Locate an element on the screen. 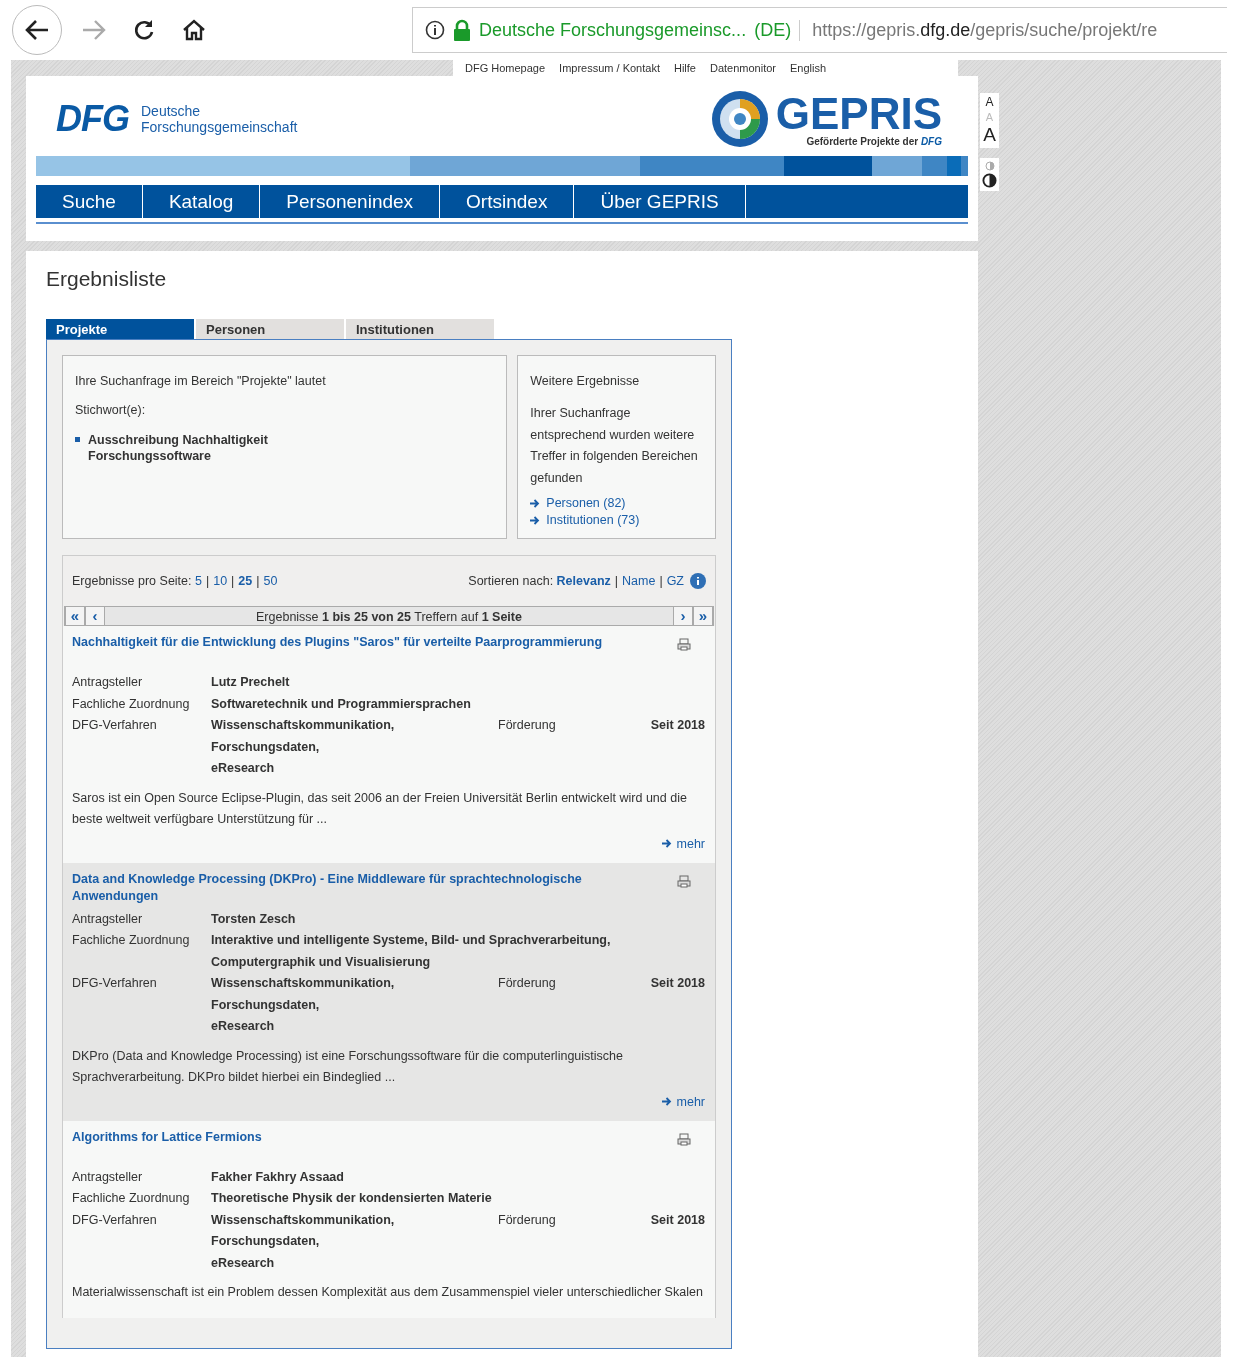 The width and height of the screenshot is (1239, 1357). sort-option: Name is located at coordinates (639, 581).